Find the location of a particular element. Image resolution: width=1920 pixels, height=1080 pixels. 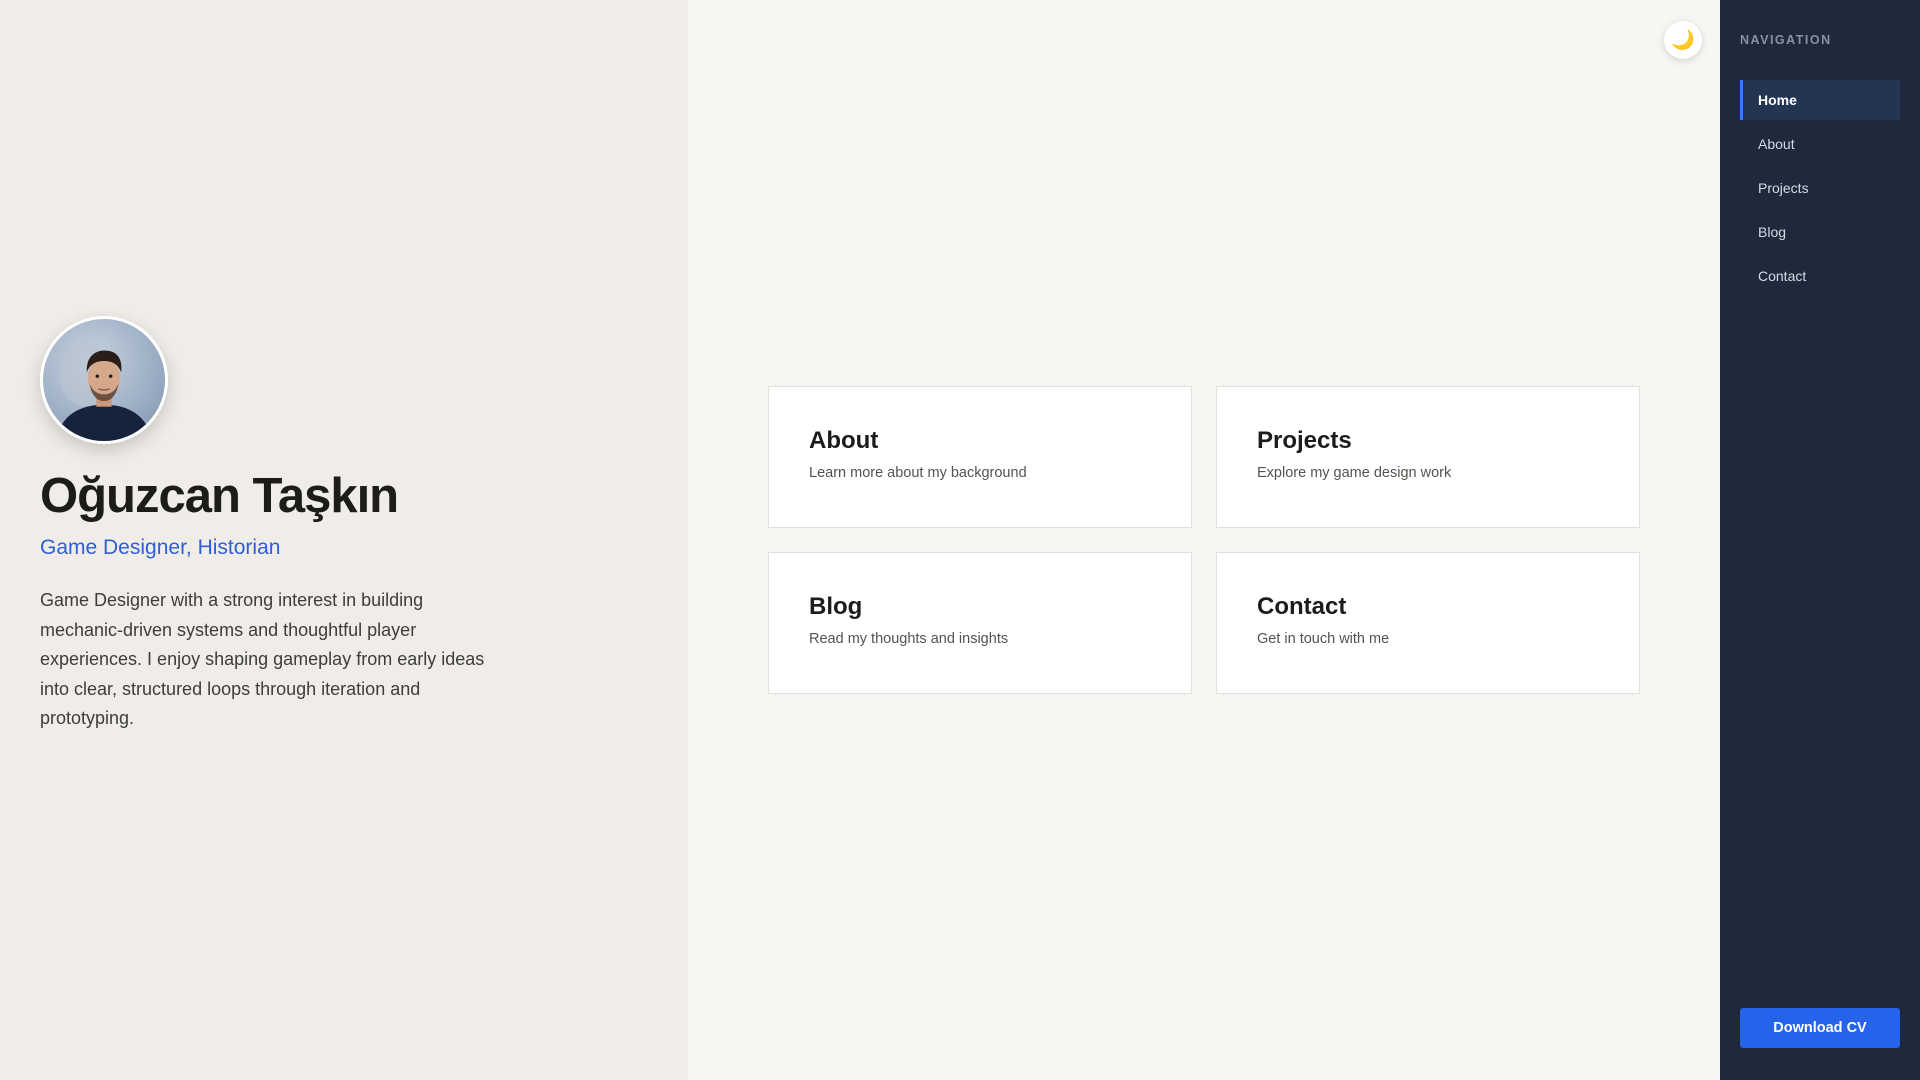

card-description: Get in touch with me is located at coordinates (1323, 639).